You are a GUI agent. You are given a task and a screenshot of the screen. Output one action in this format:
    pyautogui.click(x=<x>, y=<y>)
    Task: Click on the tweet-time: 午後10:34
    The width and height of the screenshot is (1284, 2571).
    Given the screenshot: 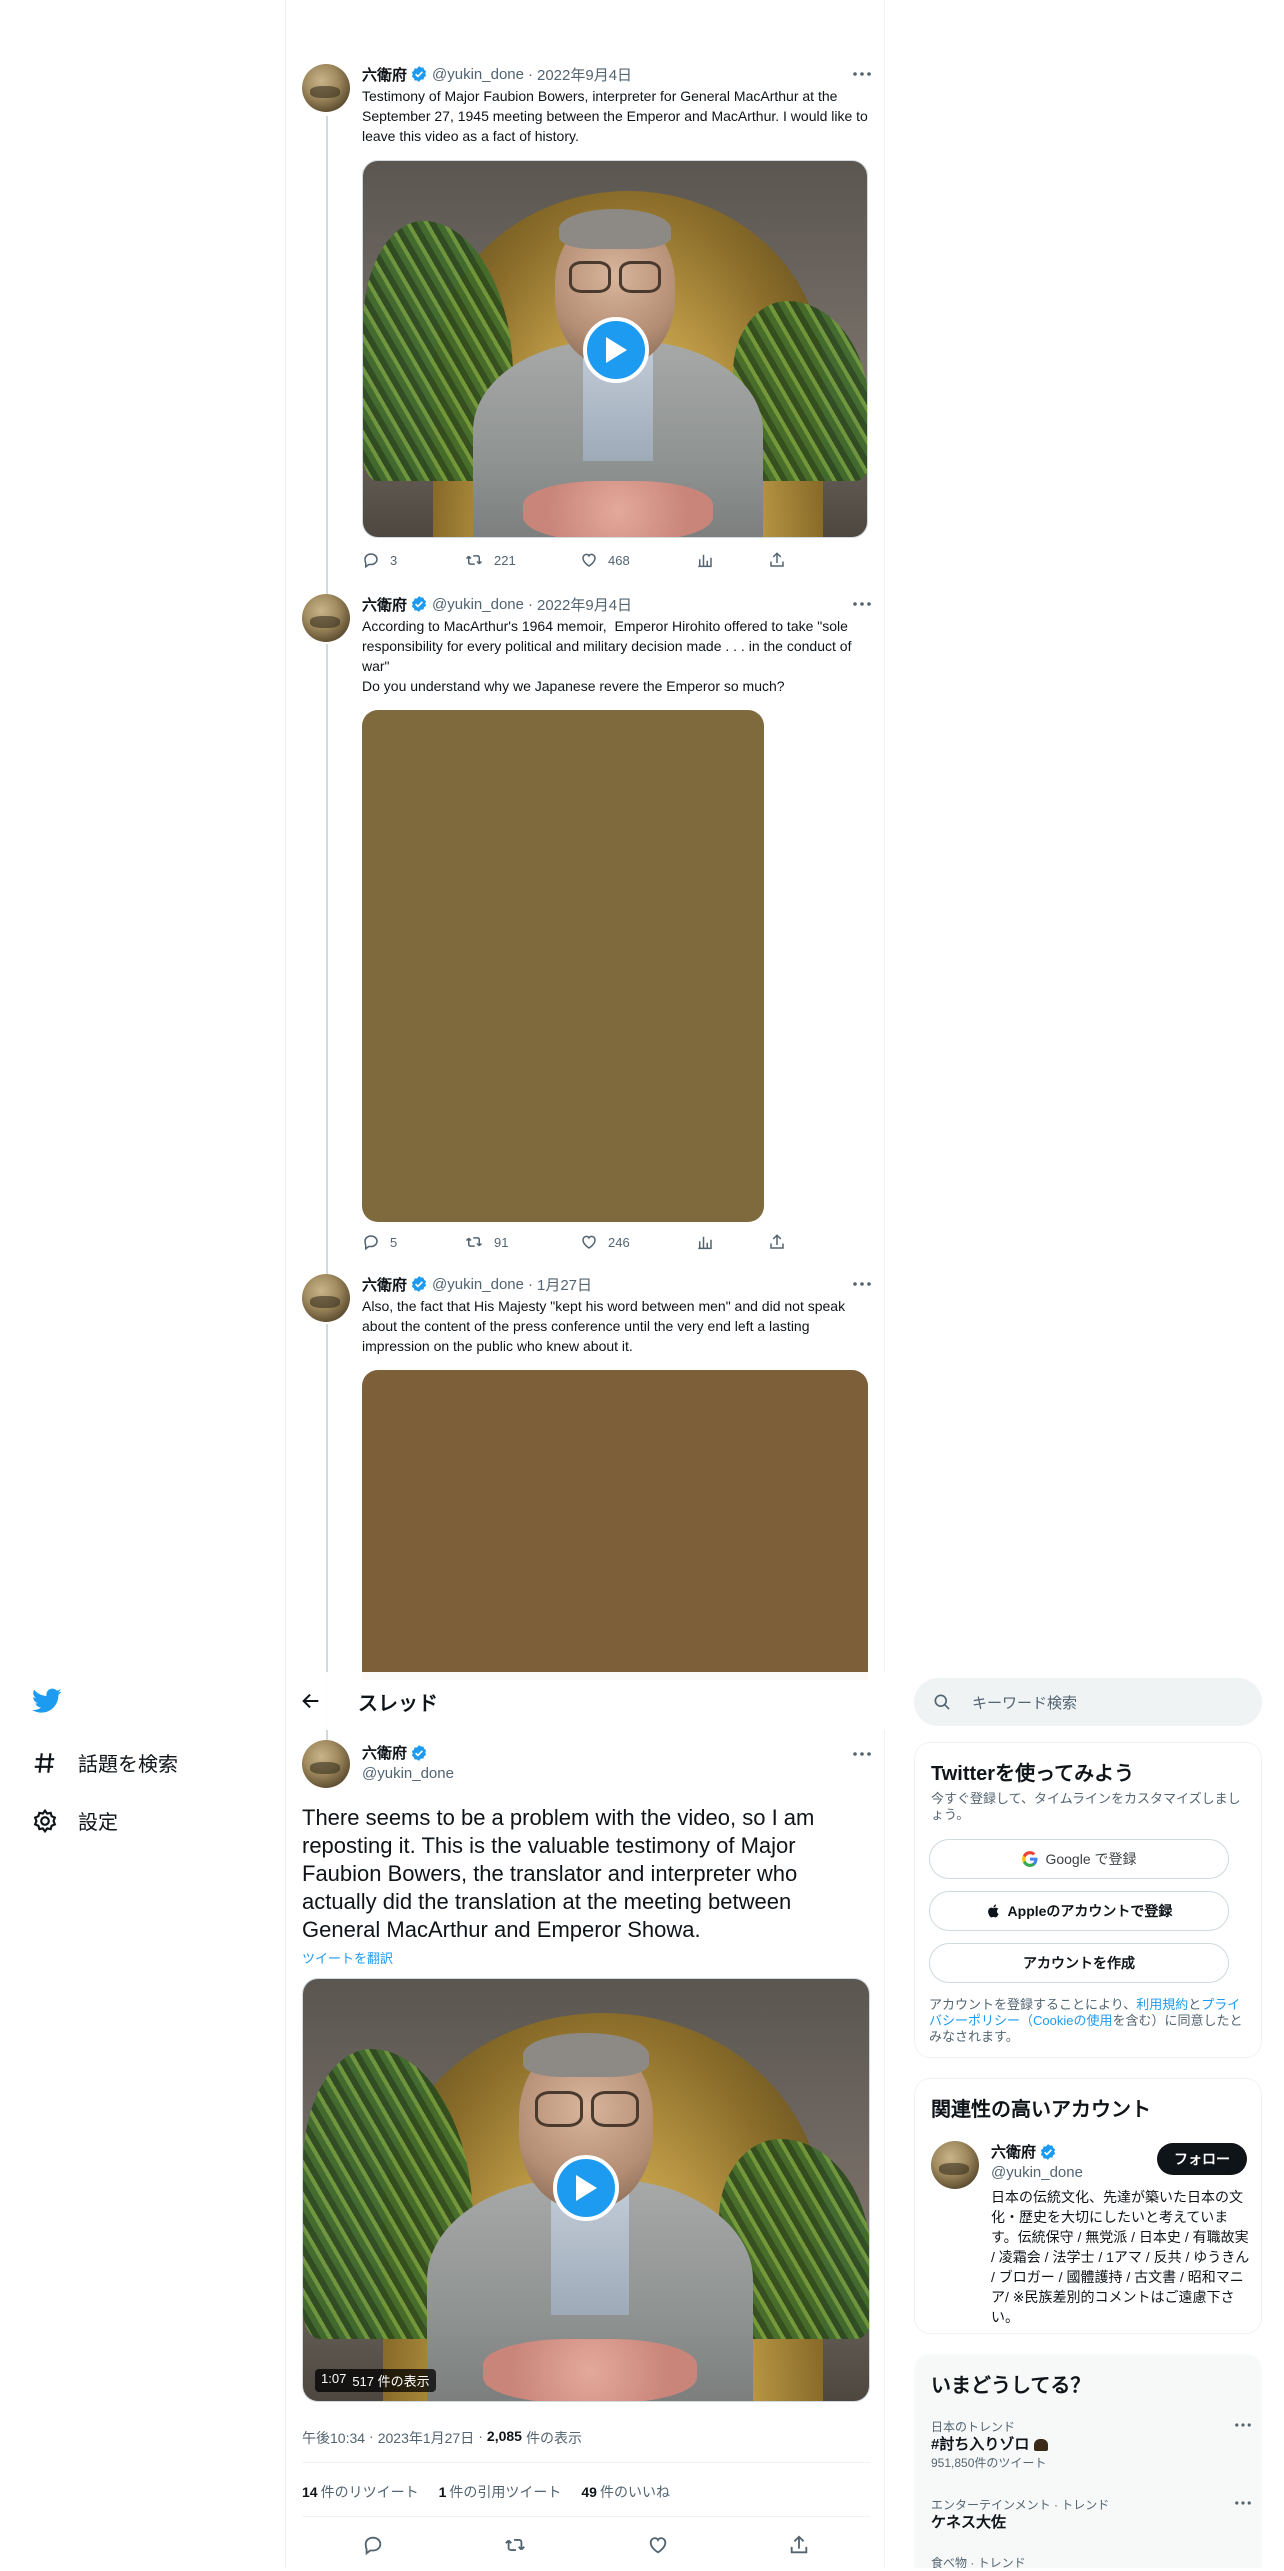 What is the action you would take?
    pyautogui.click(x=333, y=2438)
    